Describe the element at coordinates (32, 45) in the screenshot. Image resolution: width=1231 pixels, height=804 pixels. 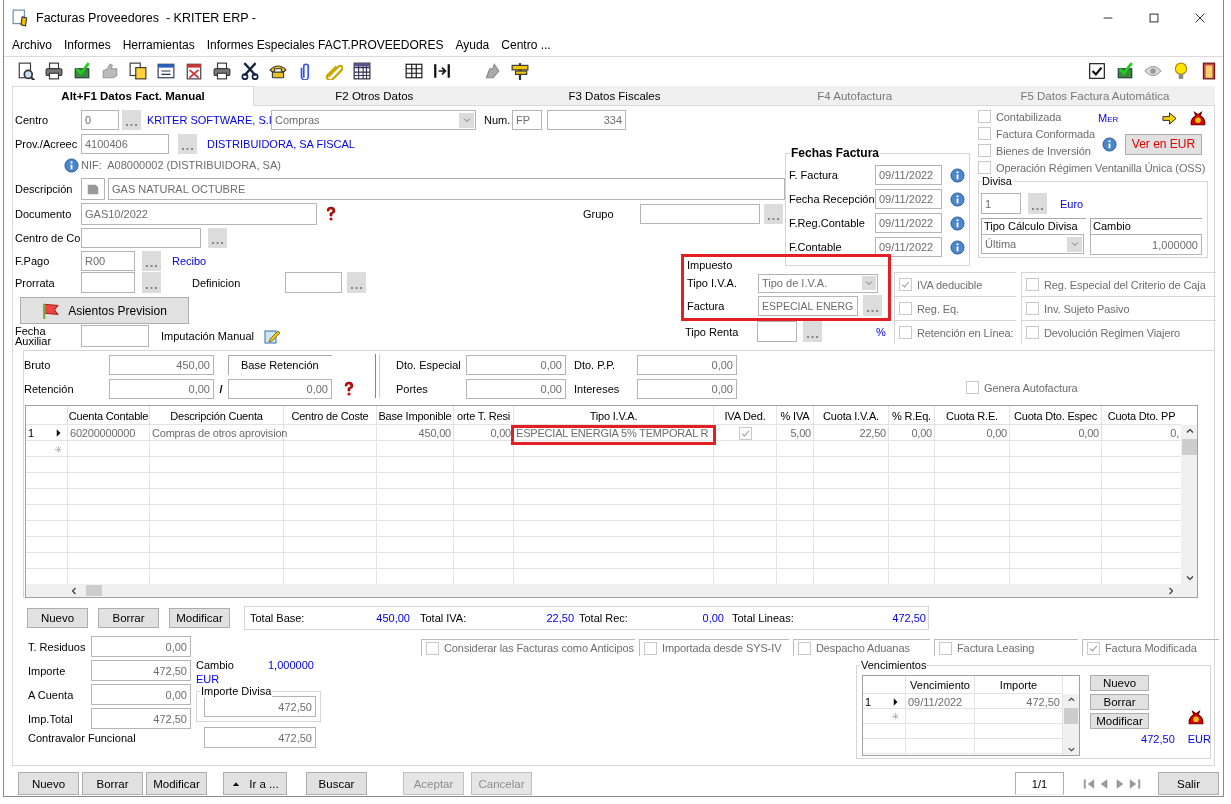
I see `menu-item: Archivo` at that location.